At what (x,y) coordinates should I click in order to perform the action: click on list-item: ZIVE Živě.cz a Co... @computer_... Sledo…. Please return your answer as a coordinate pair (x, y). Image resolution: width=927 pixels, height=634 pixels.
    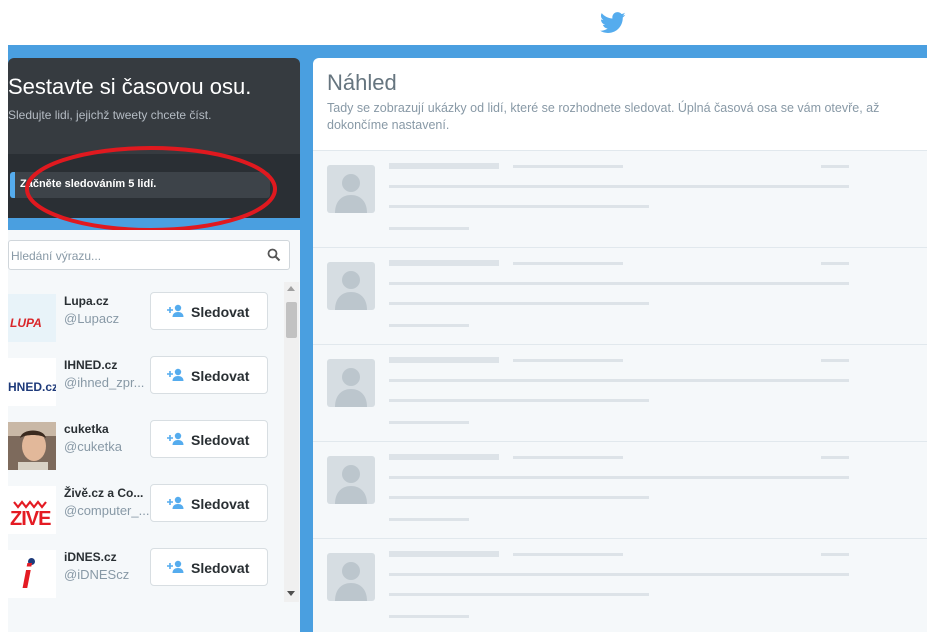
    Looking at the image, I should click on (145, 514).